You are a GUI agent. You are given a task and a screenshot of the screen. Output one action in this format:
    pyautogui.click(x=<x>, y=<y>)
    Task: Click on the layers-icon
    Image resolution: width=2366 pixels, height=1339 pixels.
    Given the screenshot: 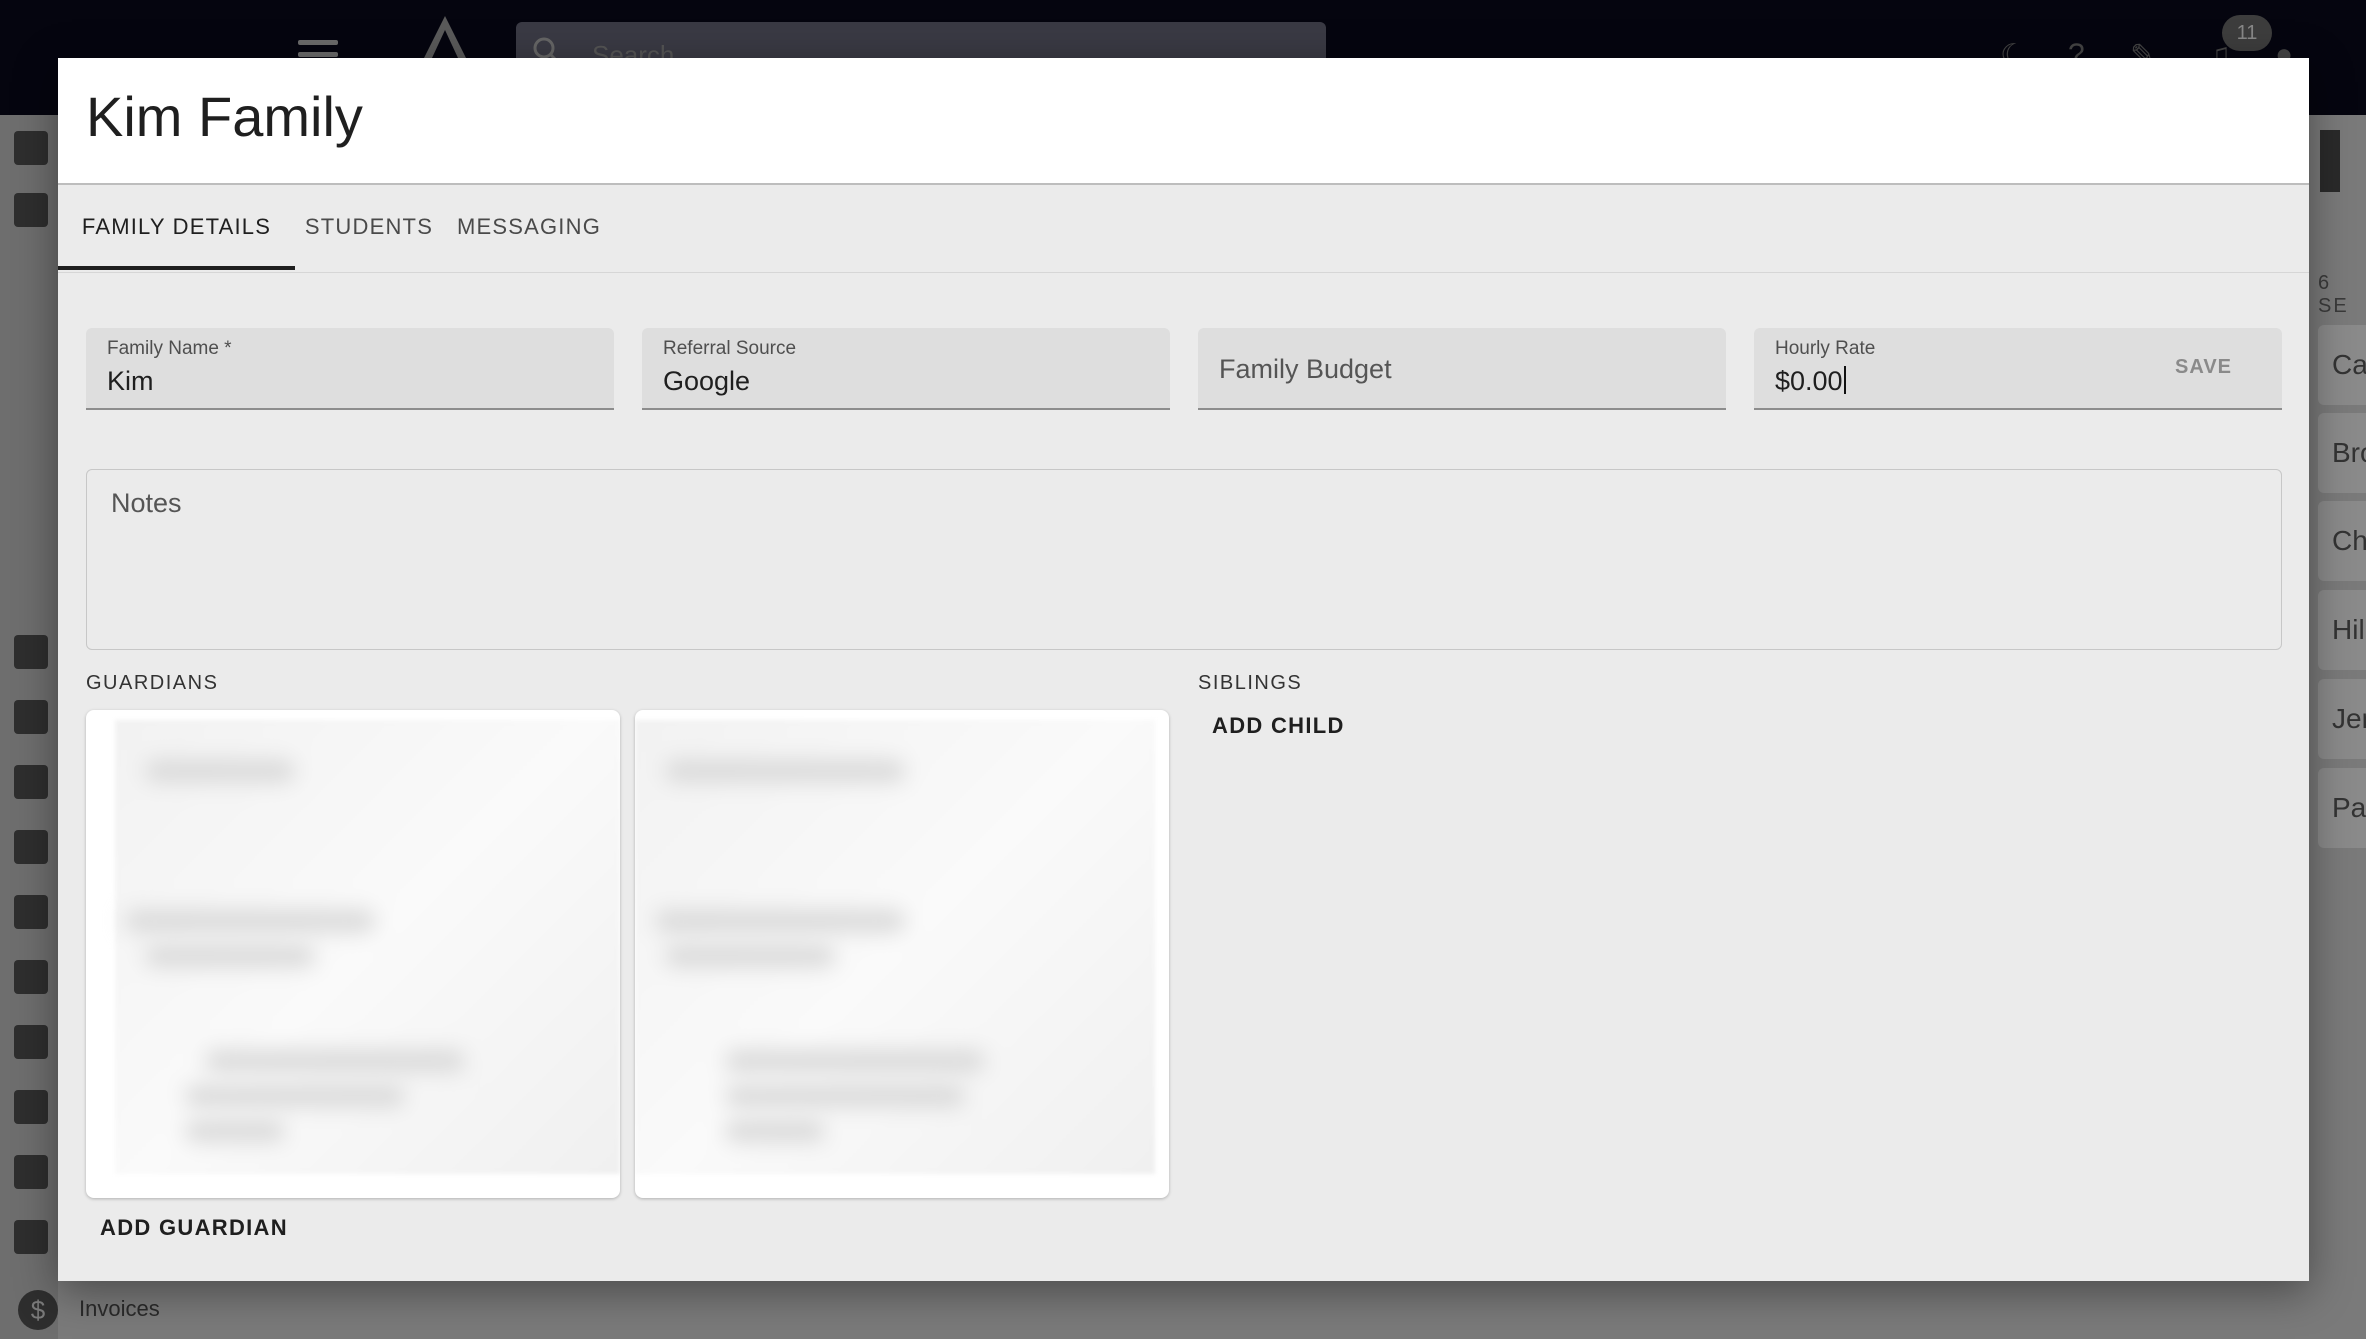 What is the action you would take?
    pyautogui.click(x=31, y=652)
    